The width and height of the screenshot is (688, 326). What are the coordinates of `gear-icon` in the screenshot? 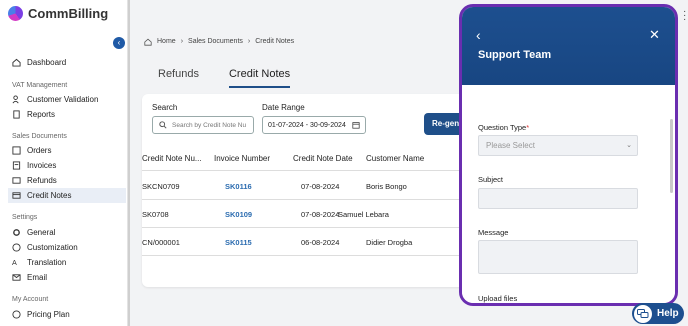 It's located at (16, 232).